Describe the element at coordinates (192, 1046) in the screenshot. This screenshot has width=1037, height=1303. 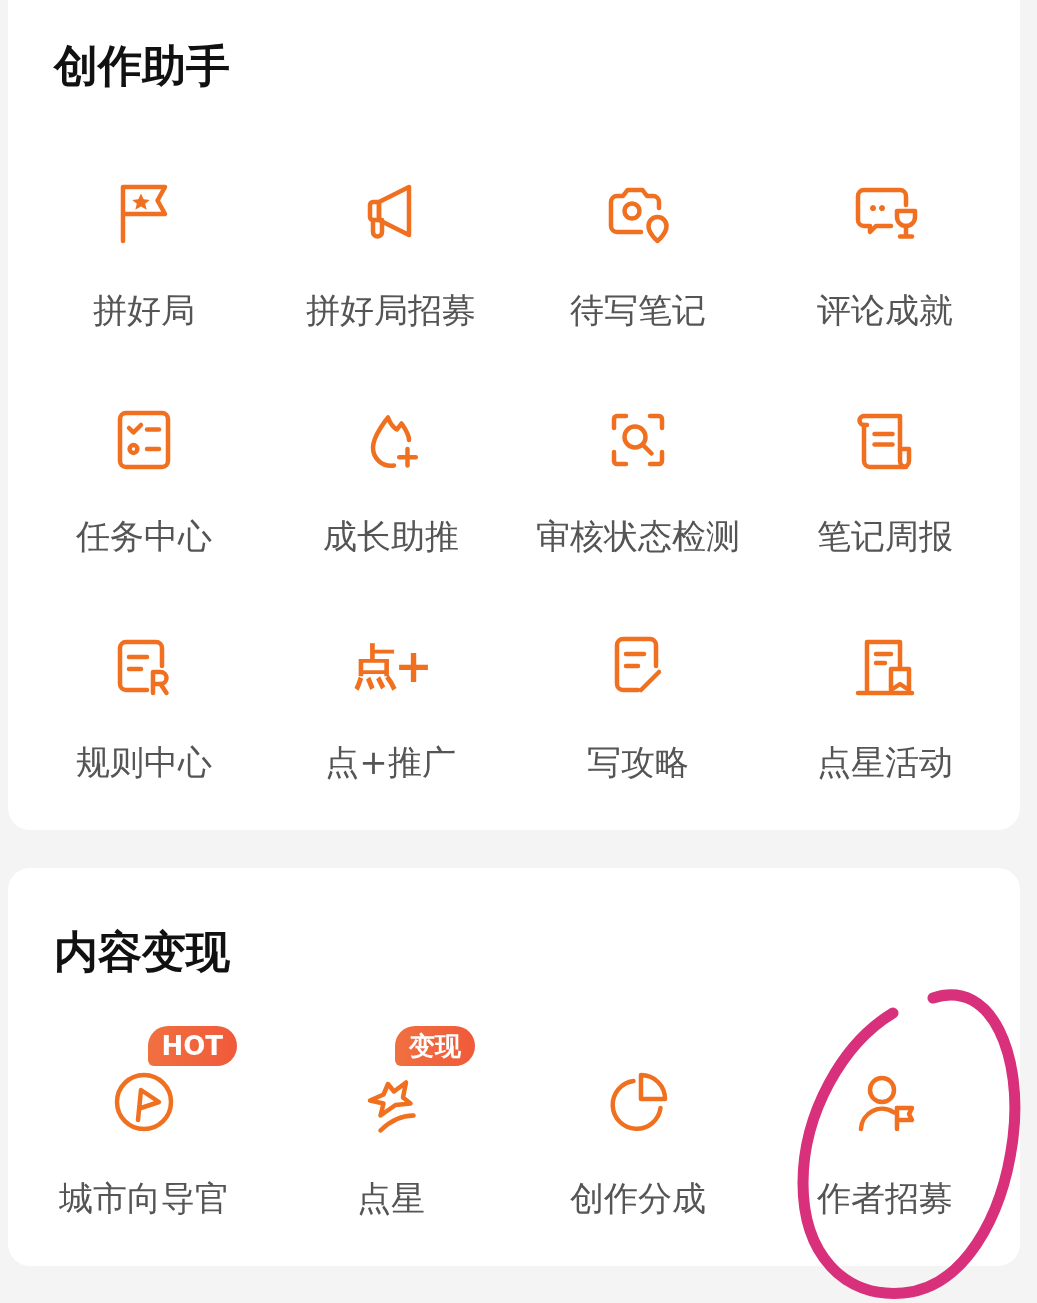
I see `badge: HOT` at that location.